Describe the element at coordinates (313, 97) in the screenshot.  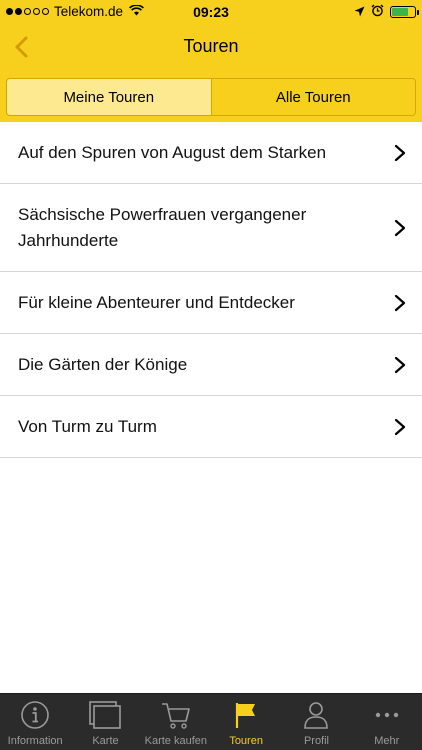
I see `segment-alle-touren: Alle Touren` at that location.